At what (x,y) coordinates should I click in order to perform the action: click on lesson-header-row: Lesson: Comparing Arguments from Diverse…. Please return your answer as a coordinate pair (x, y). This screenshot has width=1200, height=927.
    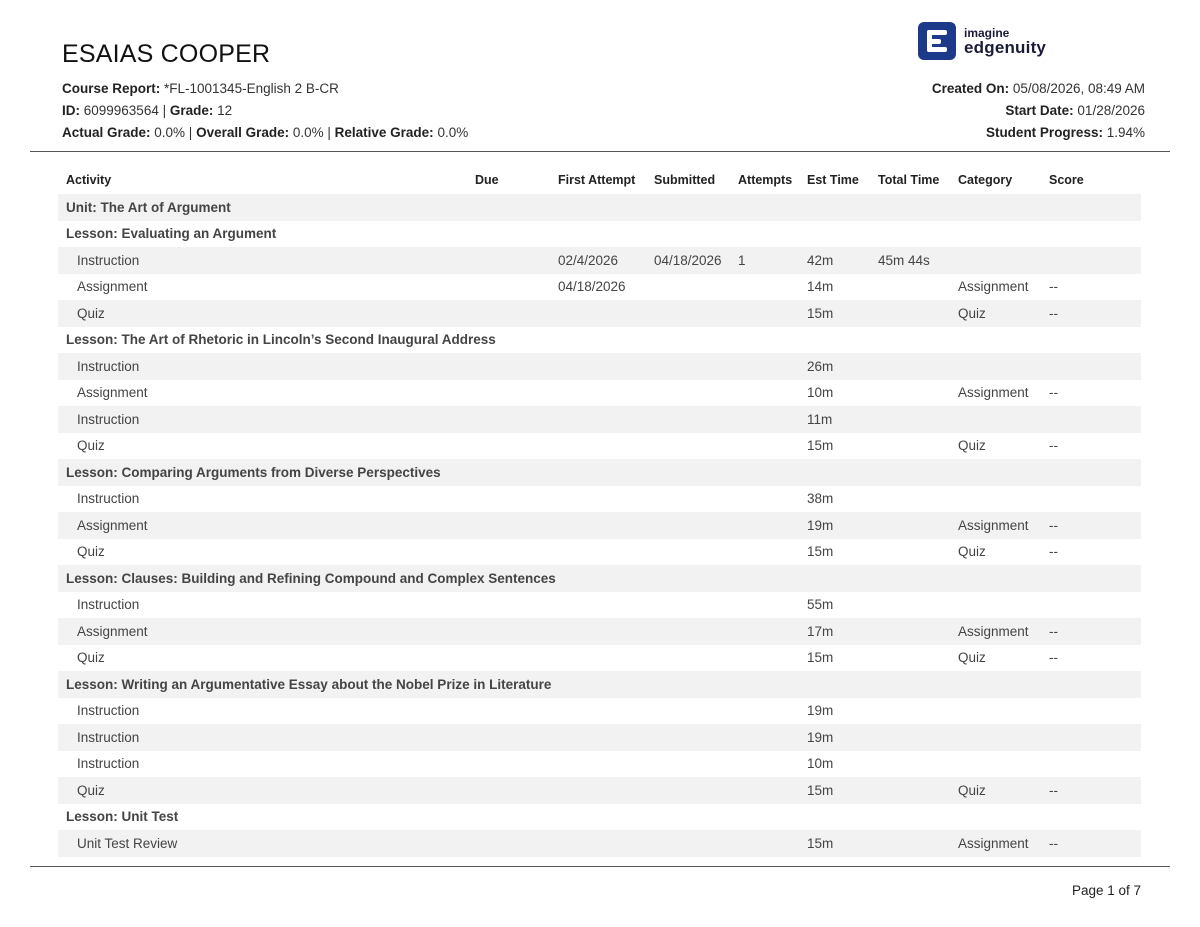
    Looking at the image, I should click on (599, 472).